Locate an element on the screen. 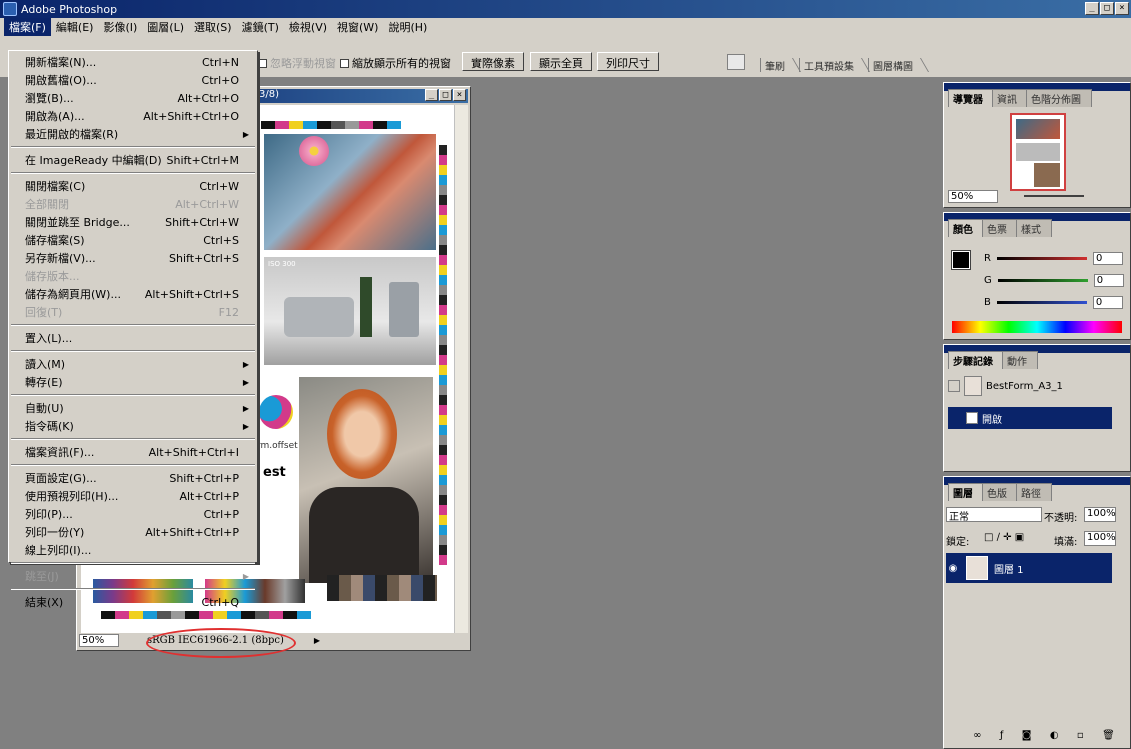 The width and height of the screenshot is (1131, 749). opacity-field: 100% is located at coordinates (1100, 514).